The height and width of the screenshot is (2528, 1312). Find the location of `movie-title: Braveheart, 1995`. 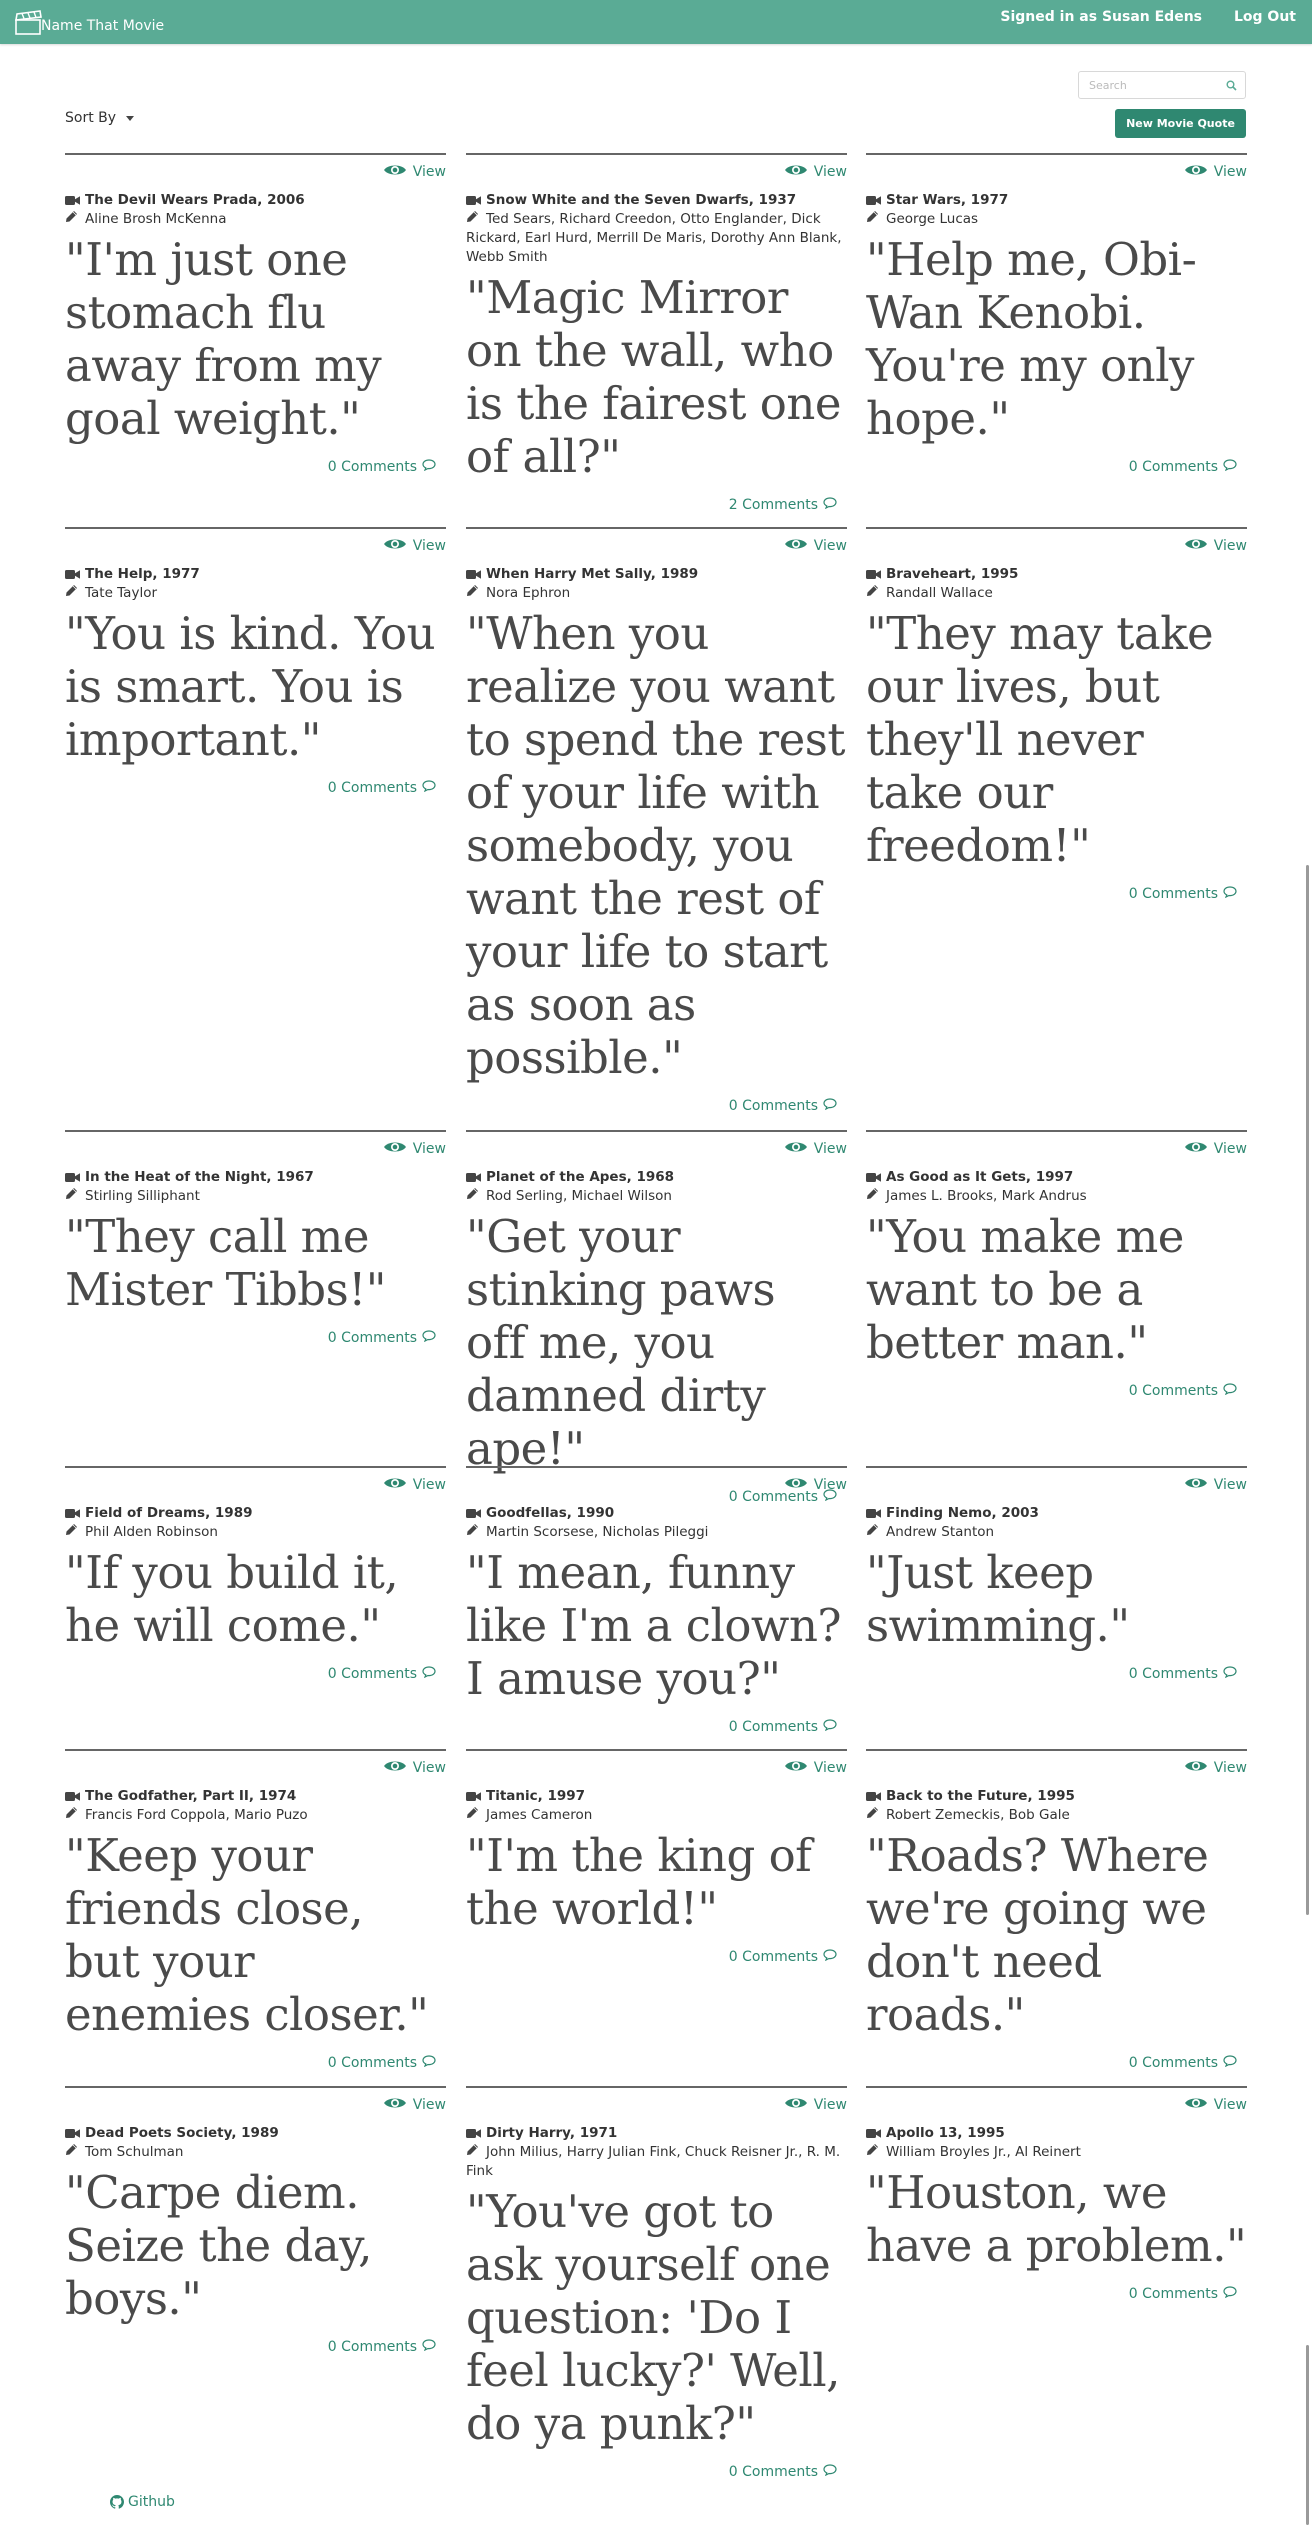

movie-title: Braveheart, 1995 is located at coordinates (952, 574).